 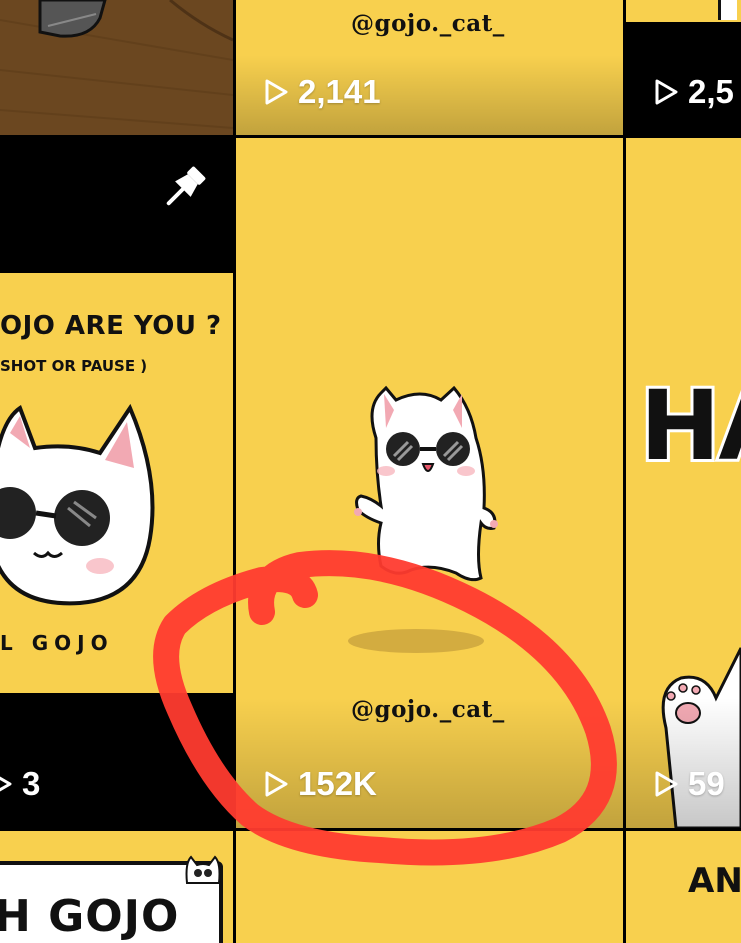 What do you see at coordinates (77, 504) in the screenshot?
I see `cat-sunglasses-illustration` at bounding box center [77, 504].